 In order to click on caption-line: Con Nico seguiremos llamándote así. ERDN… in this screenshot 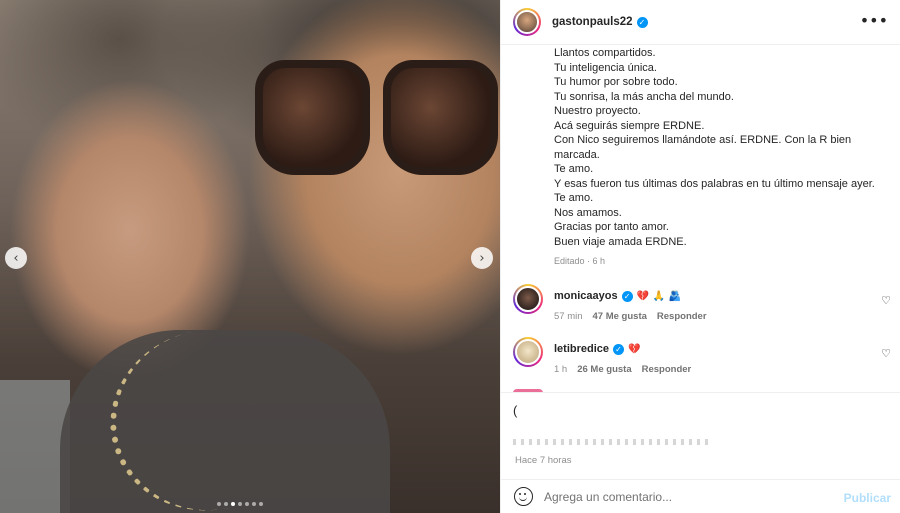, I will do `click(703, 140)`.